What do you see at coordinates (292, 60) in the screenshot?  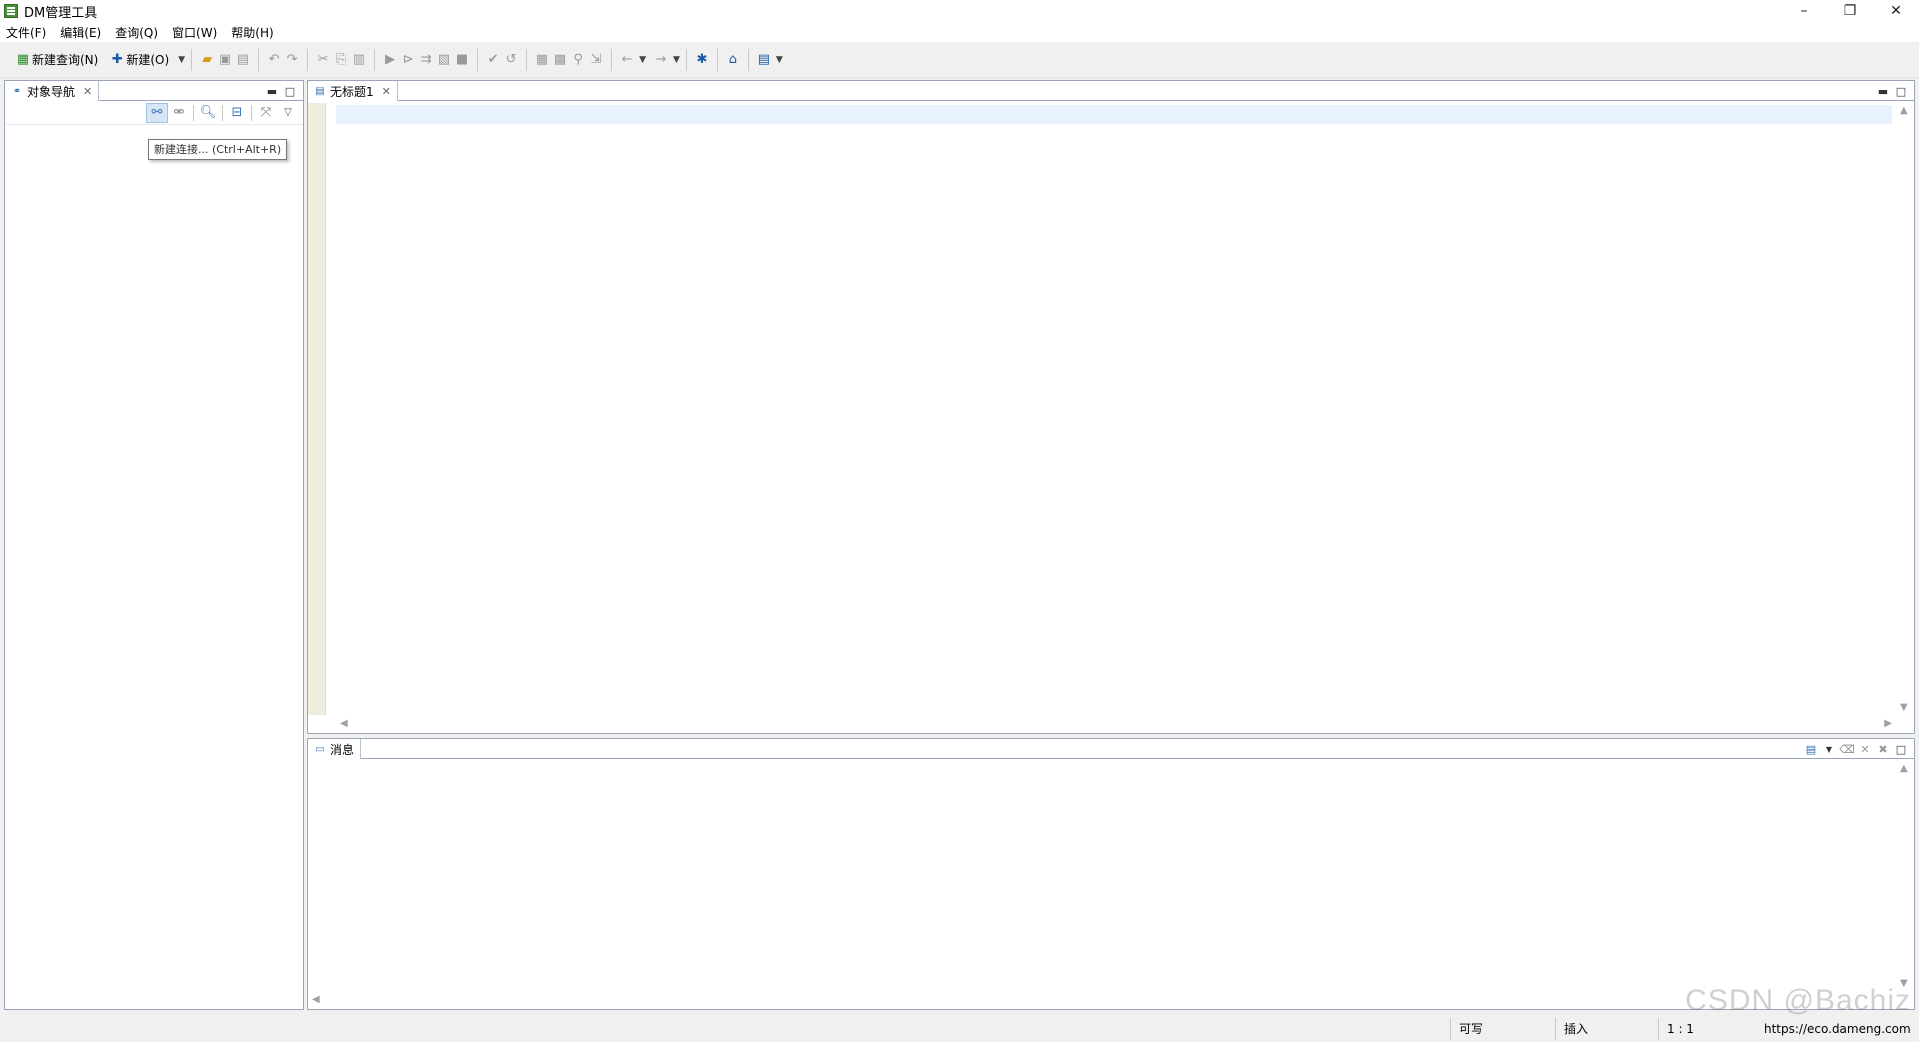 I see `redo-icon: ↷` at bounding box center [292, 60].